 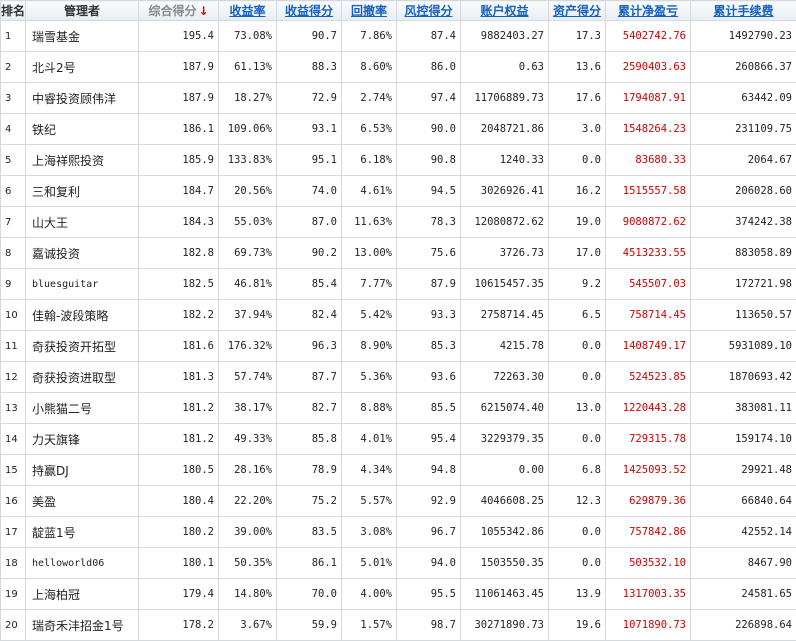 I want to click on manager-cell: 奇获投资开拓型, so click(x=82, y=346).